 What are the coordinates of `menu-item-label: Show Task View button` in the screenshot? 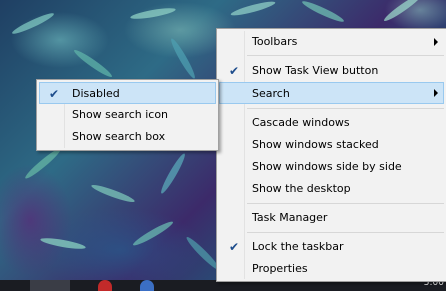 It's located at (315, 70).